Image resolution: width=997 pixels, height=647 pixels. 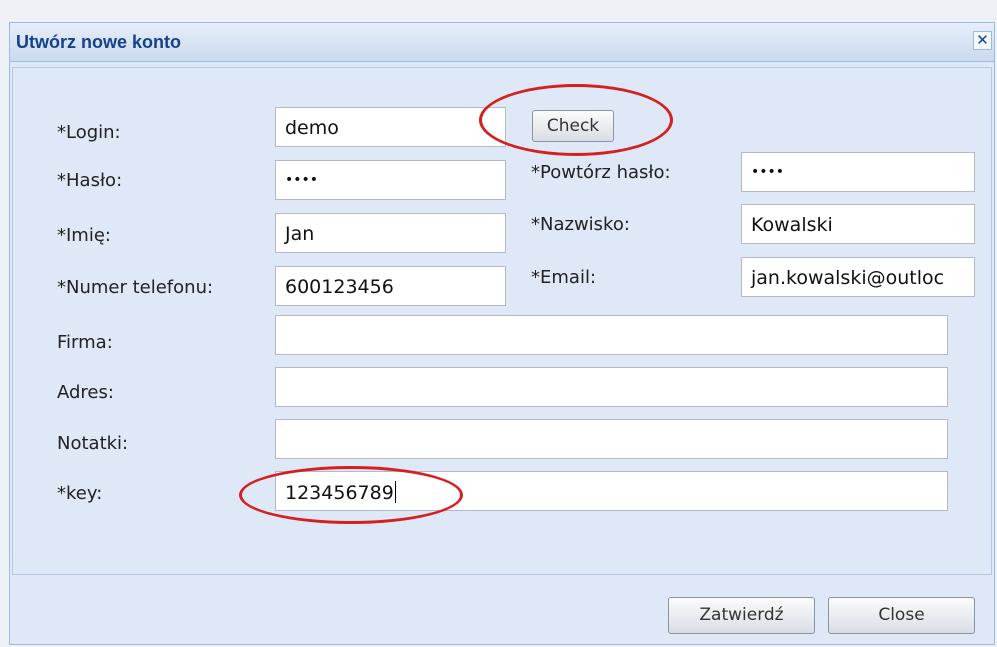 What do you see at coordinates (80, 493) in the screenshot?
I see `key-label: *key:` at bounding box center [80, 493].